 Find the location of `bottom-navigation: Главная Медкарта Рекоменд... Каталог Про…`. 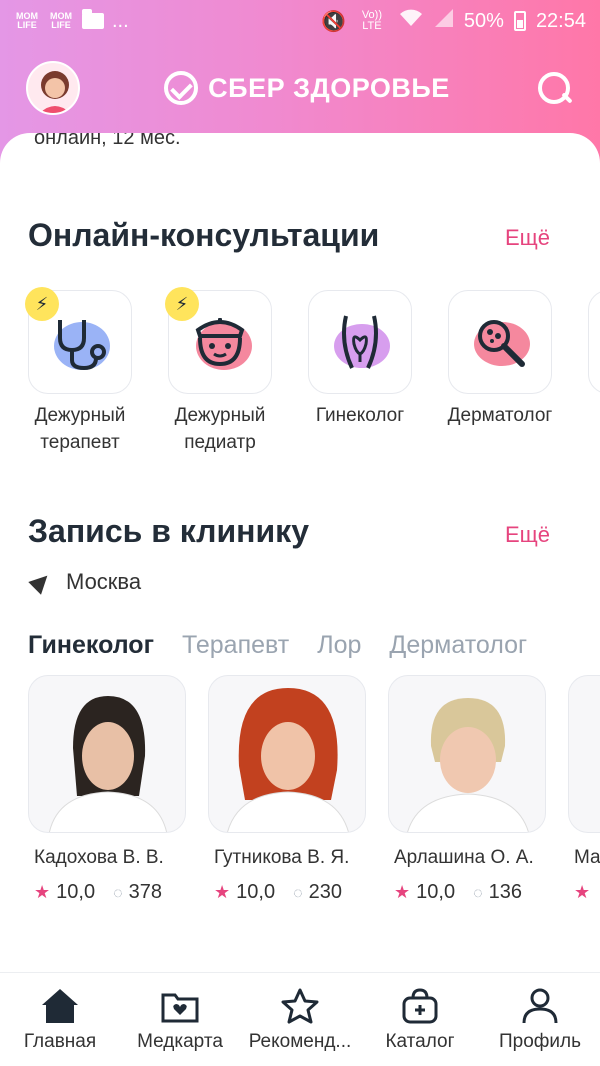

bottom-navigation: Главная Медкарта Рекоменд... Каталог Про… is located at coordinates (300, 1019).